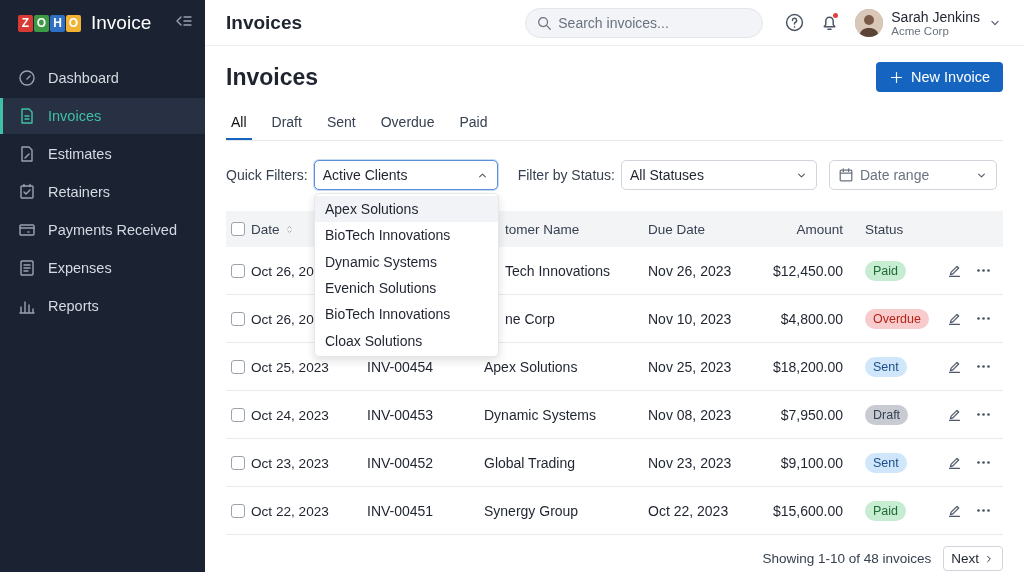 The image size is (1024, 572). I want to click on dropdown-option: Cloax Solutions, so click(406, 340).